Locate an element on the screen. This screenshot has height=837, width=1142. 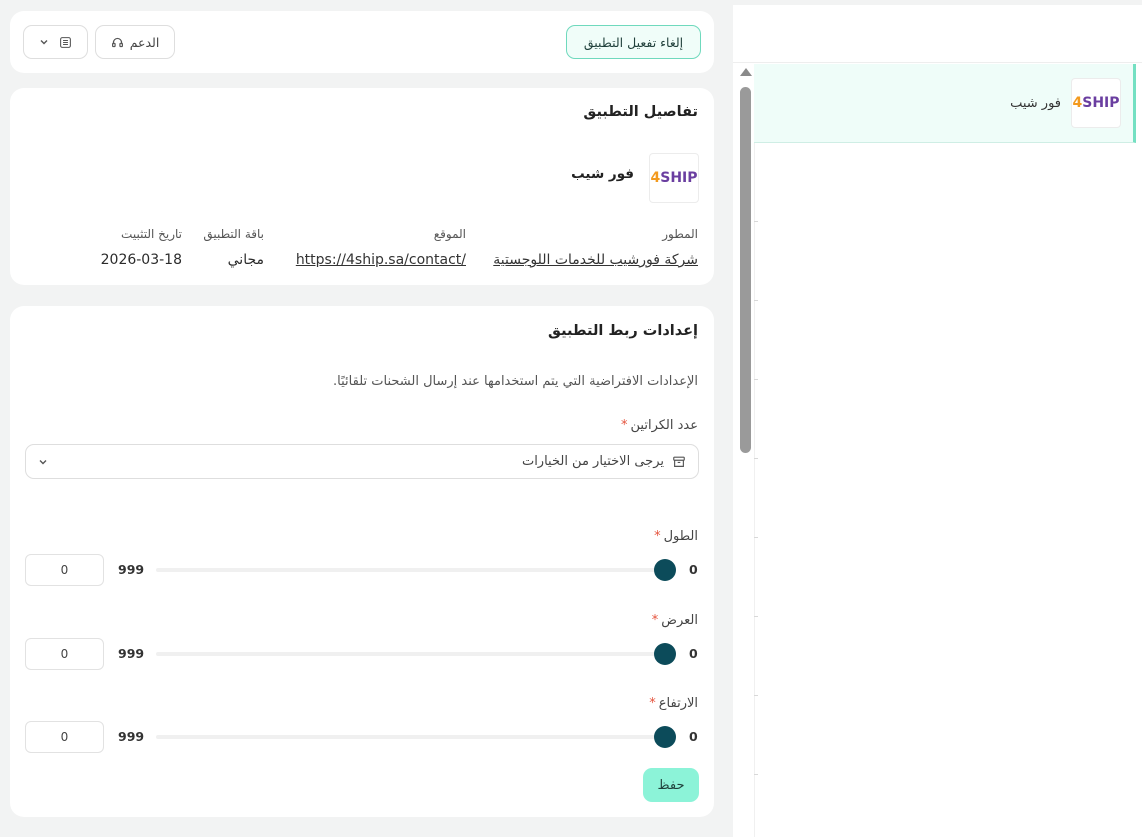
sidebar-header is located at coordinates (937, 34).